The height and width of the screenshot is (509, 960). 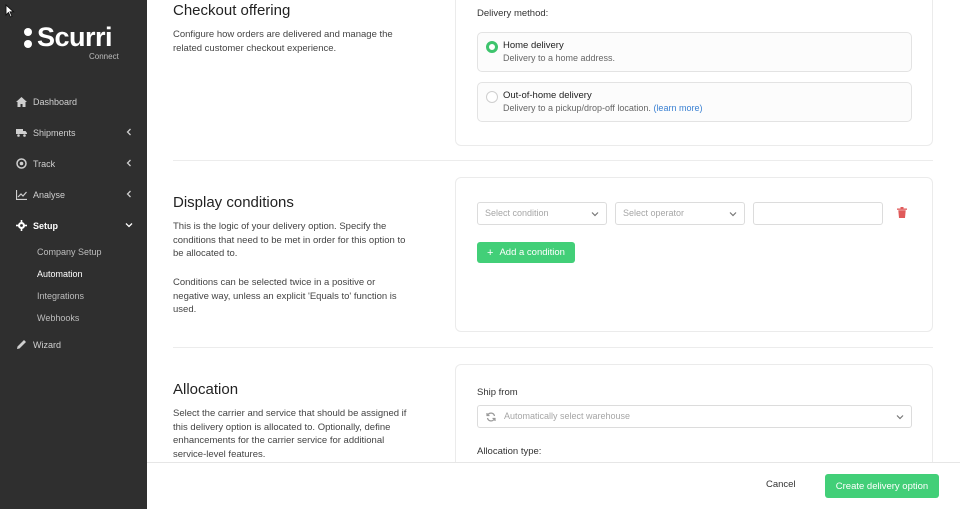 What do you see at coordinates (654, 213) in the screenshot?
I see `select-operator-placeholder: Select operator` at bounding box center [654, 213].